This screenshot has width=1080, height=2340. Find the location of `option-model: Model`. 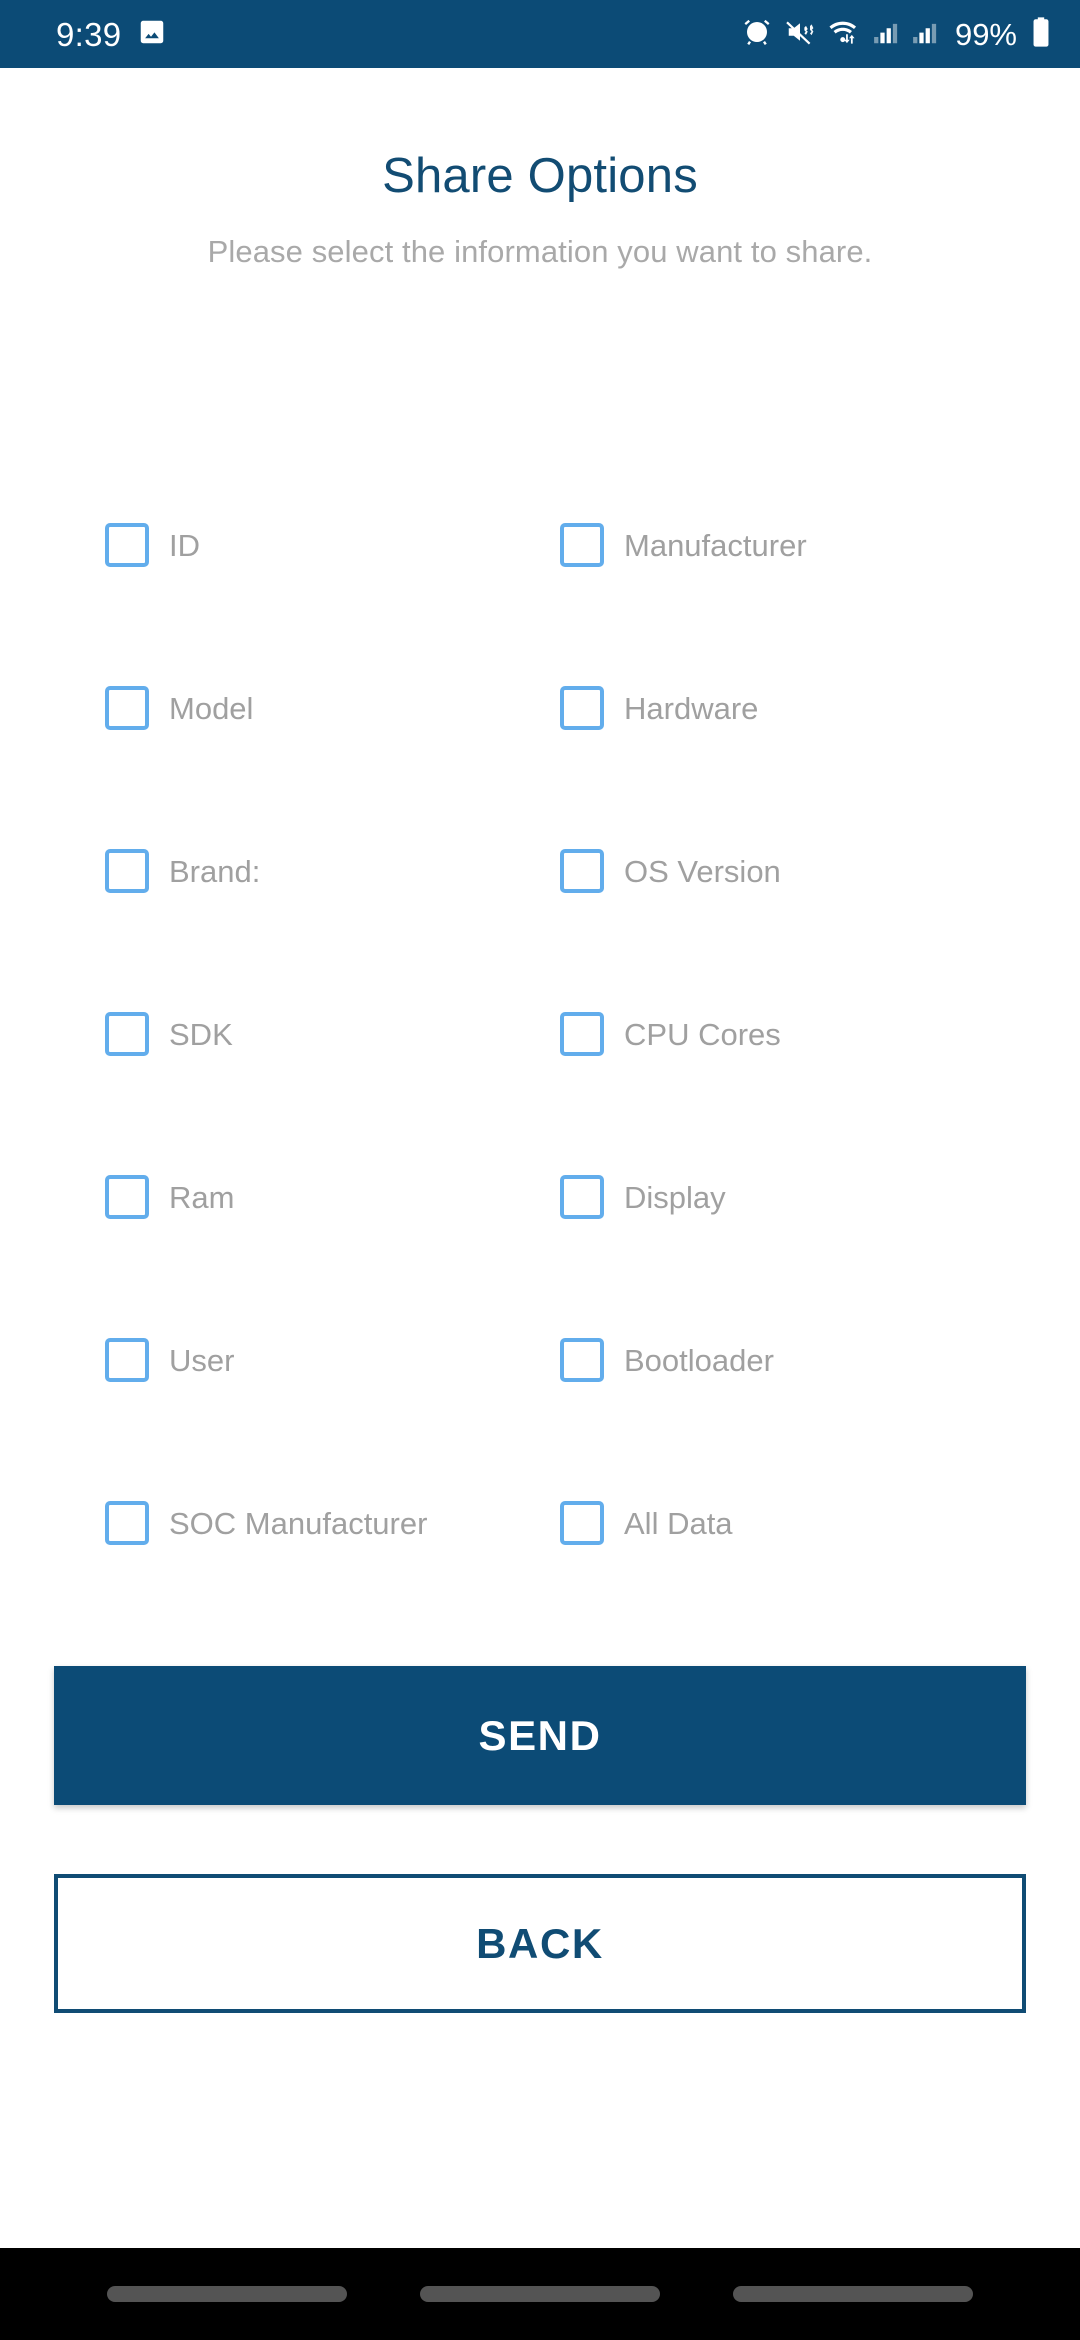

option-model: Model is located at coordinates (280, 694).